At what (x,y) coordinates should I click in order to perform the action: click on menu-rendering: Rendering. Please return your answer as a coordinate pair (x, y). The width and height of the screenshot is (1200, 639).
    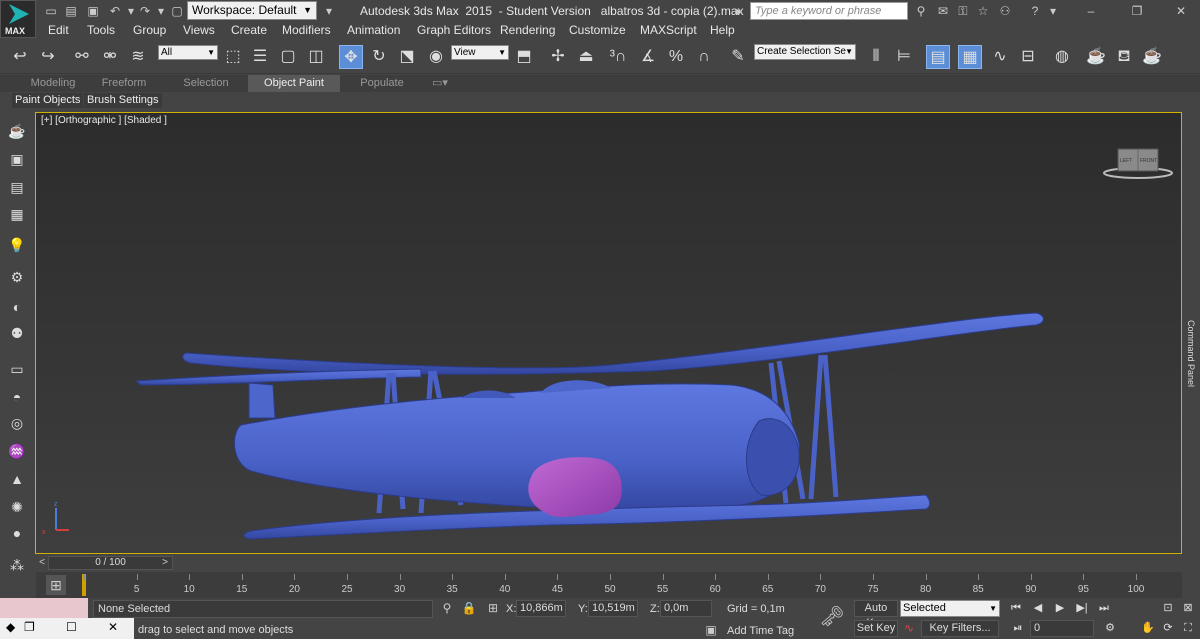
    Looking at the image, I should click on (527, 30).